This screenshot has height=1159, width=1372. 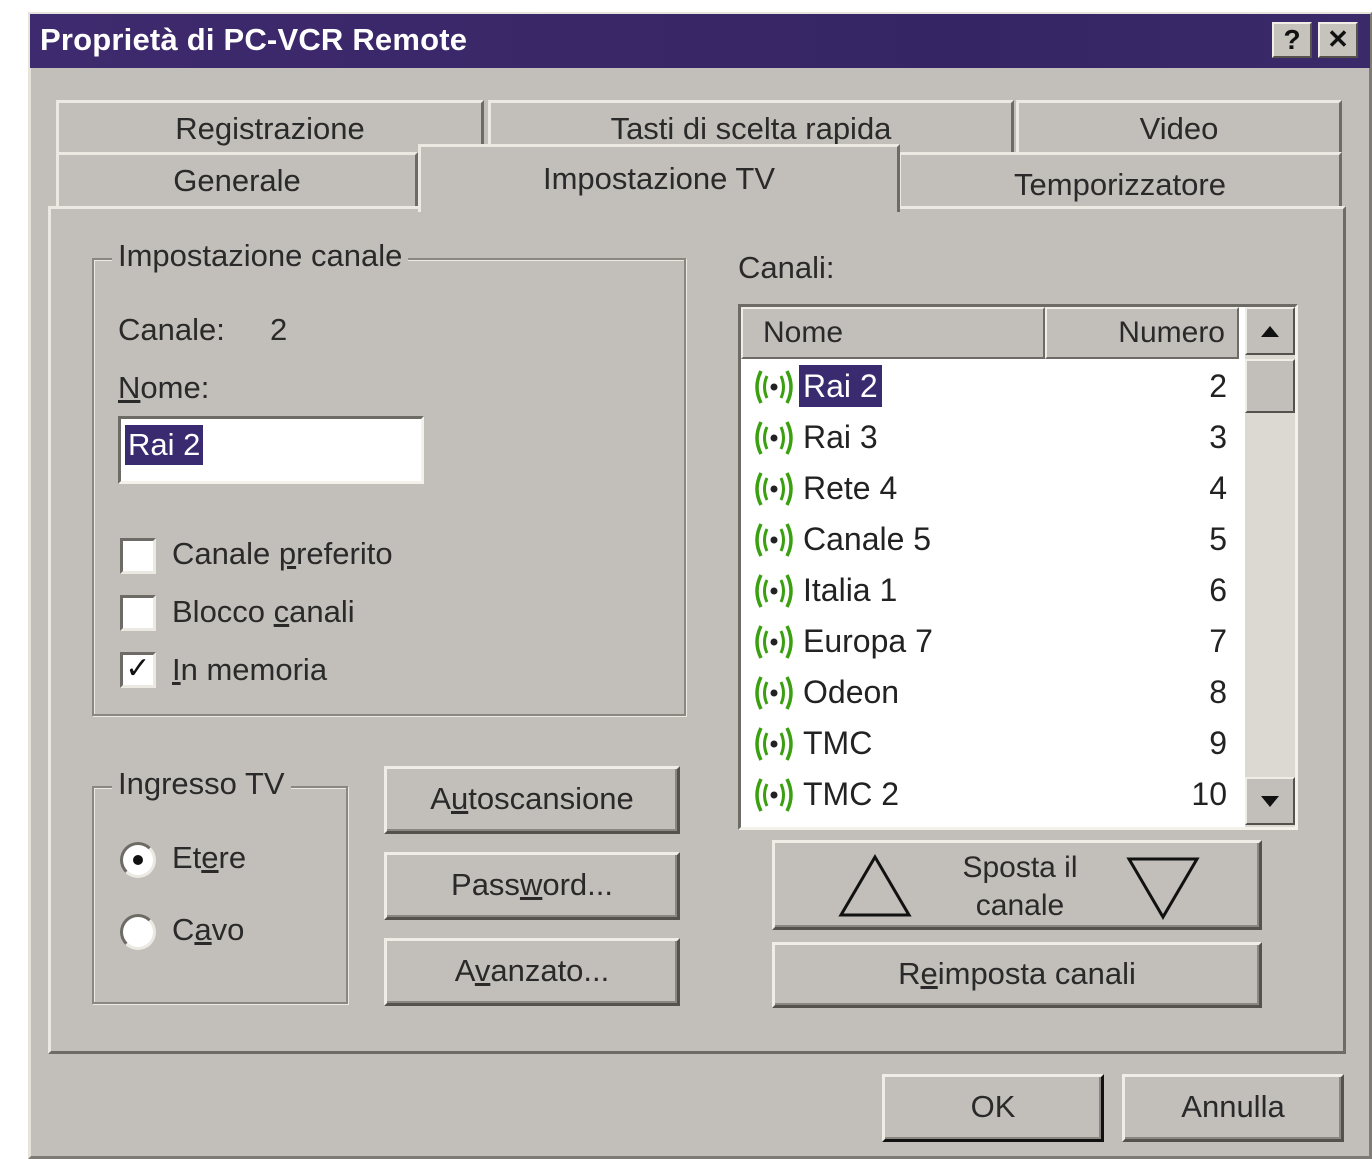 What do you see at coordinates (138, 613) in the screenshot?
I see `lock-checkbox` at bounding box center [138, 613].